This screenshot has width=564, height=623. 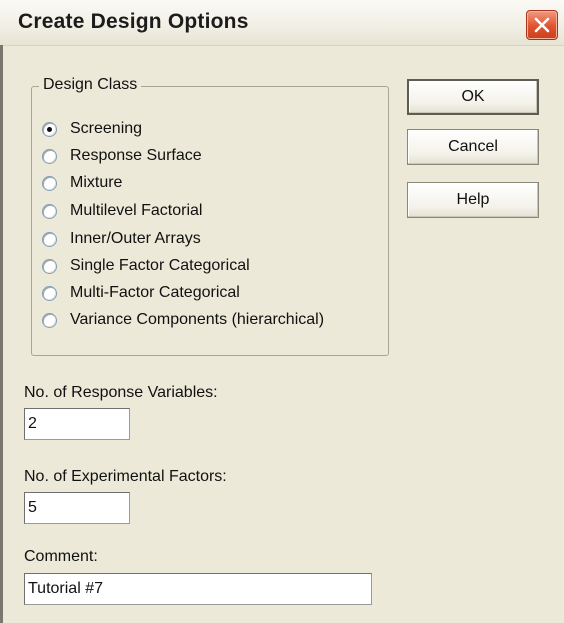 What do you see at coordinates (136, 210) in the screenshot?
I see `radio-label: Multilevel Factorial` at bounding box center [136, 210].